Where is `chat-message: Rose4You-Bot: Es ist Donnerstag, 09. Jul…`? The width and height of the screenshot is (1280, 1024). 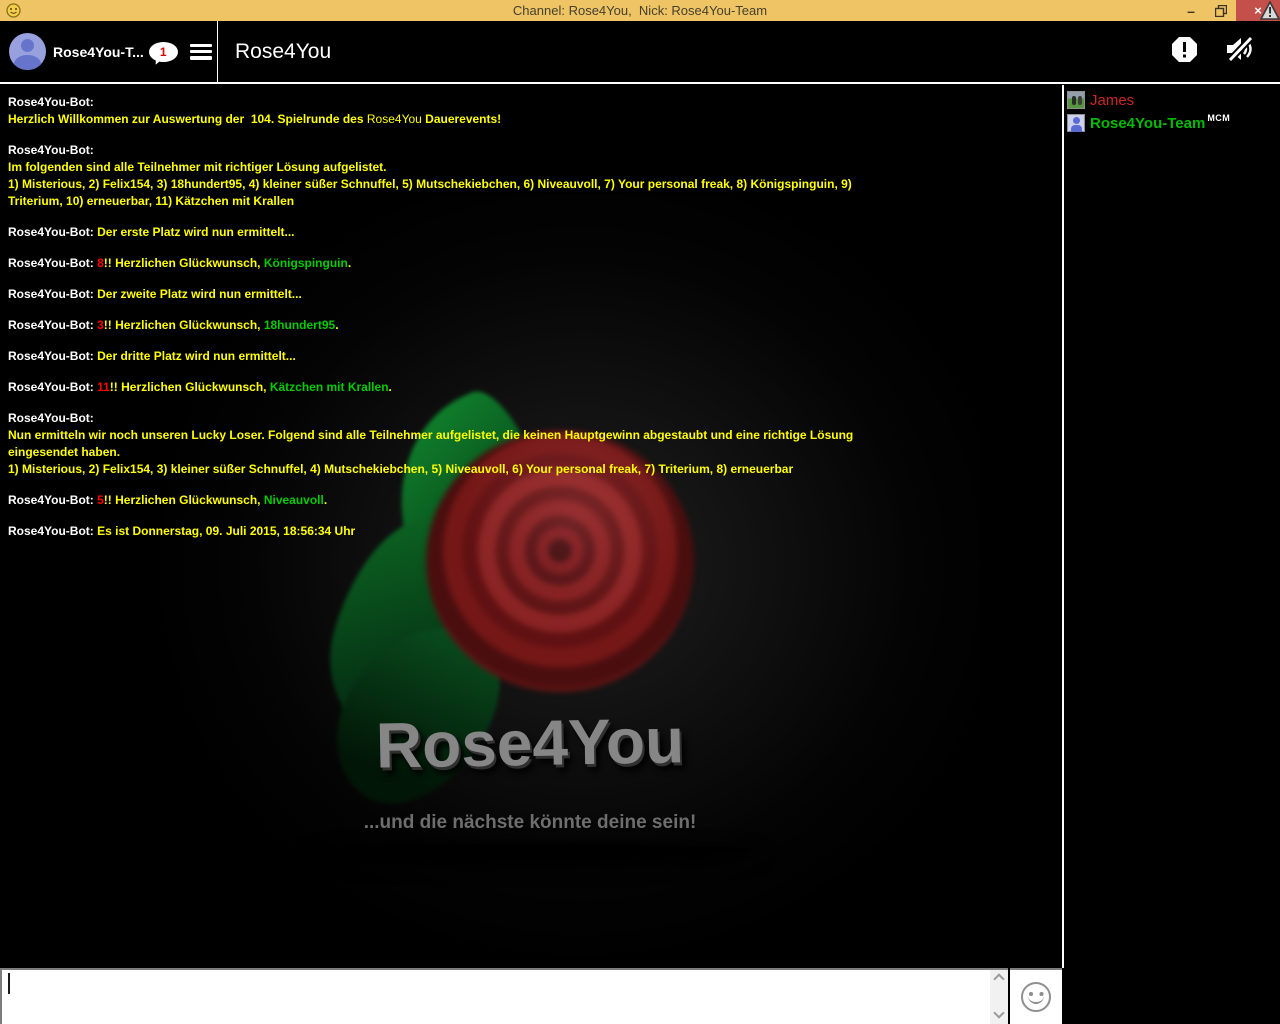 chat-message: Rose4You-Bot: Es ist Donnerstag, 09. Jul… is located at coordinates (182, 531).